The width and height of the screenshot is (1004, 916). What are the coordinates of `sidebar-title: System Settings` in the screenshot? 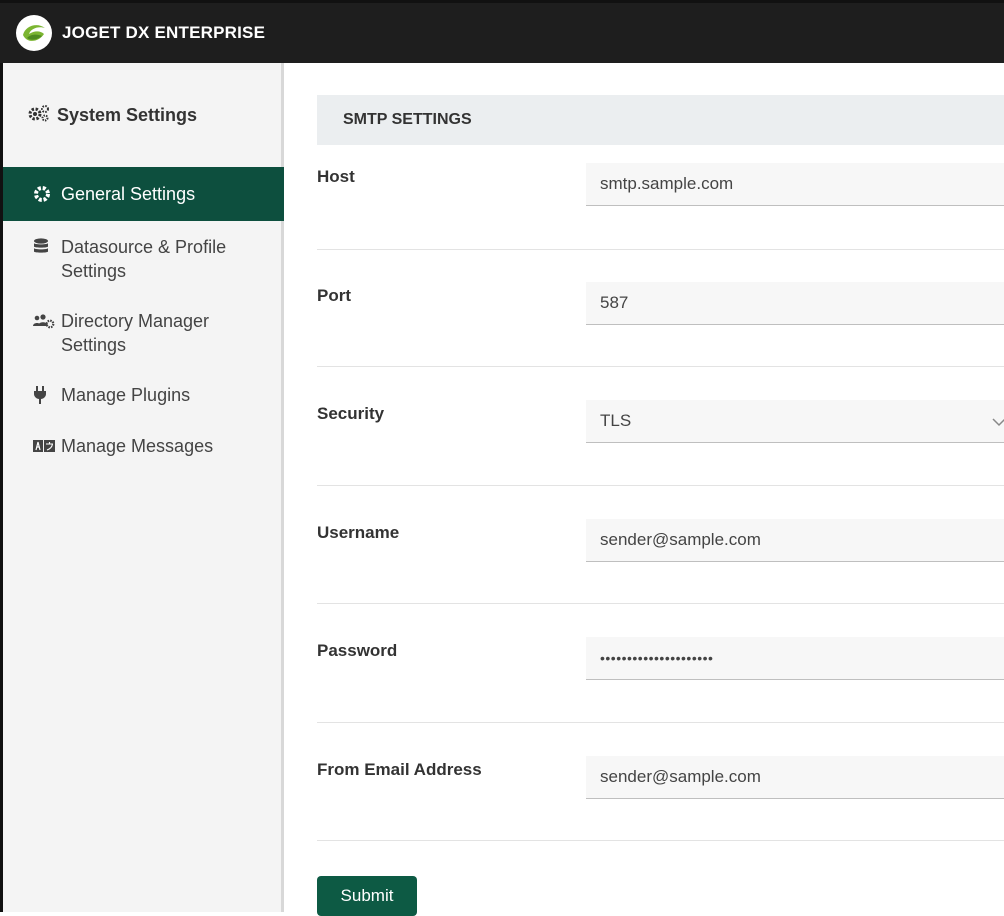 It's located at (112, 115).